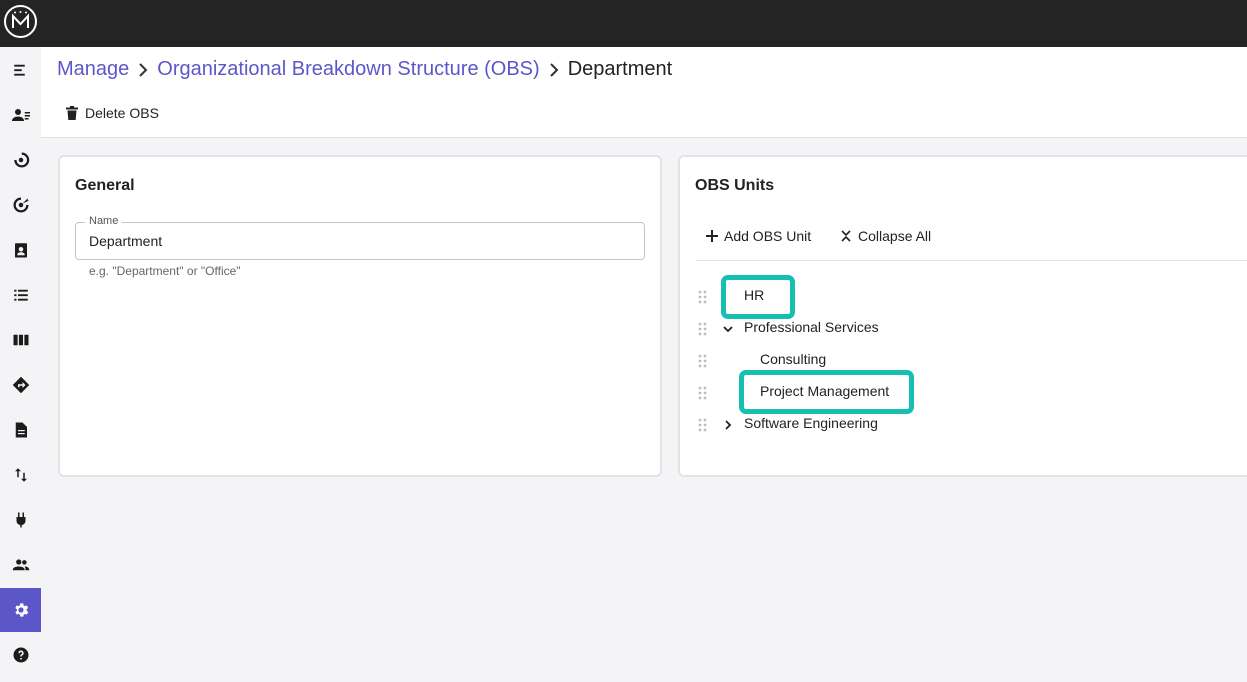  I want to click on page-title: Department, so click(620, 69).